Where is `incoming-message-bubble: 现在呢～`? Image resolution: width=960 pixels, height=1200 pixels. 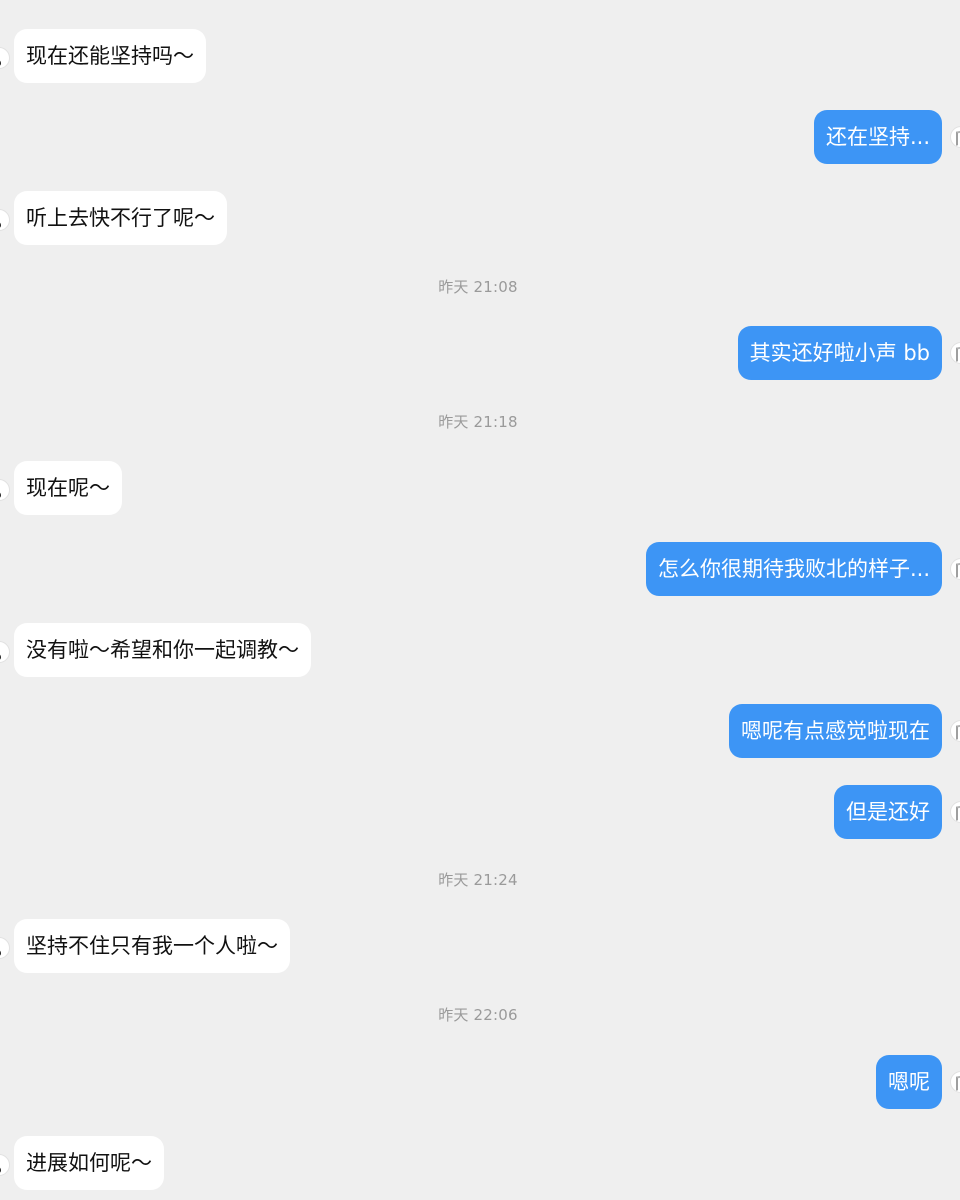 incoming-message-bubble: 现在呢～ is located at coordinates (68, 488).